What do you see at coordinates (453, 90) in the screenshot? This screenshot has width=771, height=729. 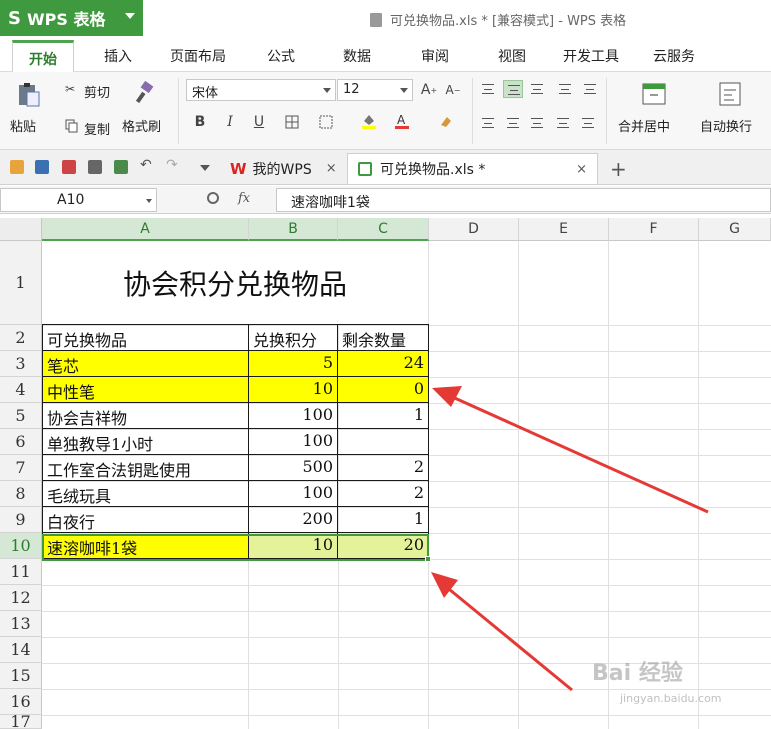 I see `decrease-font-icon: A −` at bounding box center [453, 90].